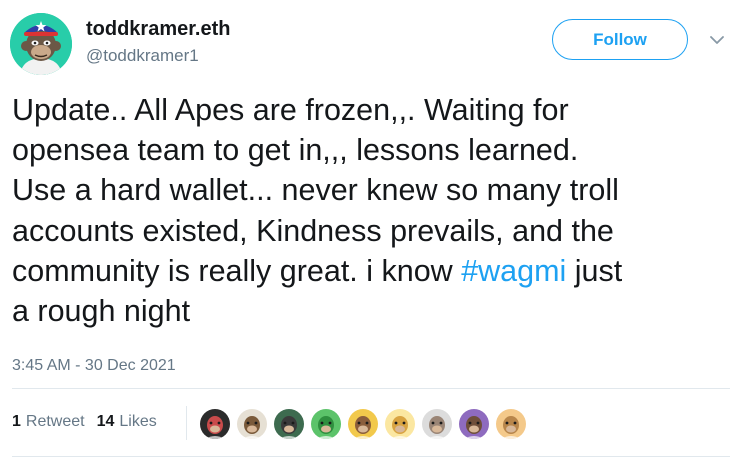 This screenshot has height=465, width=742. I want to click on retweet-number: 1, so click(16, 421).